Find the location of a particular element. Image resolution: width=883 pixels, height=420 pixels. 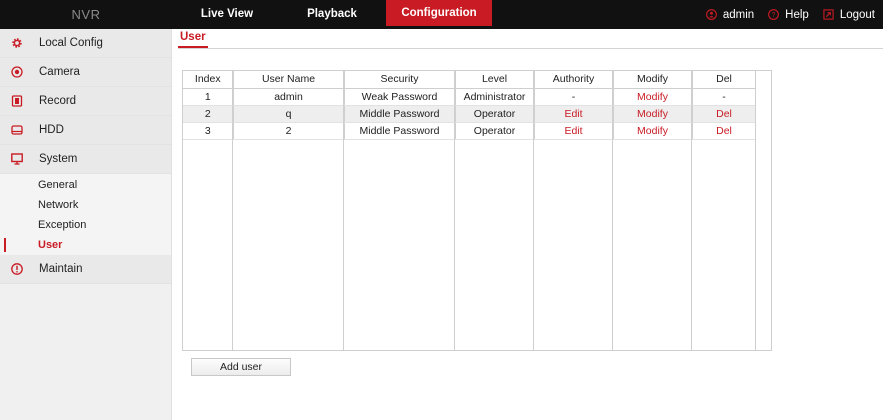

header-modify: Modify is located at coordinates (653, 80).